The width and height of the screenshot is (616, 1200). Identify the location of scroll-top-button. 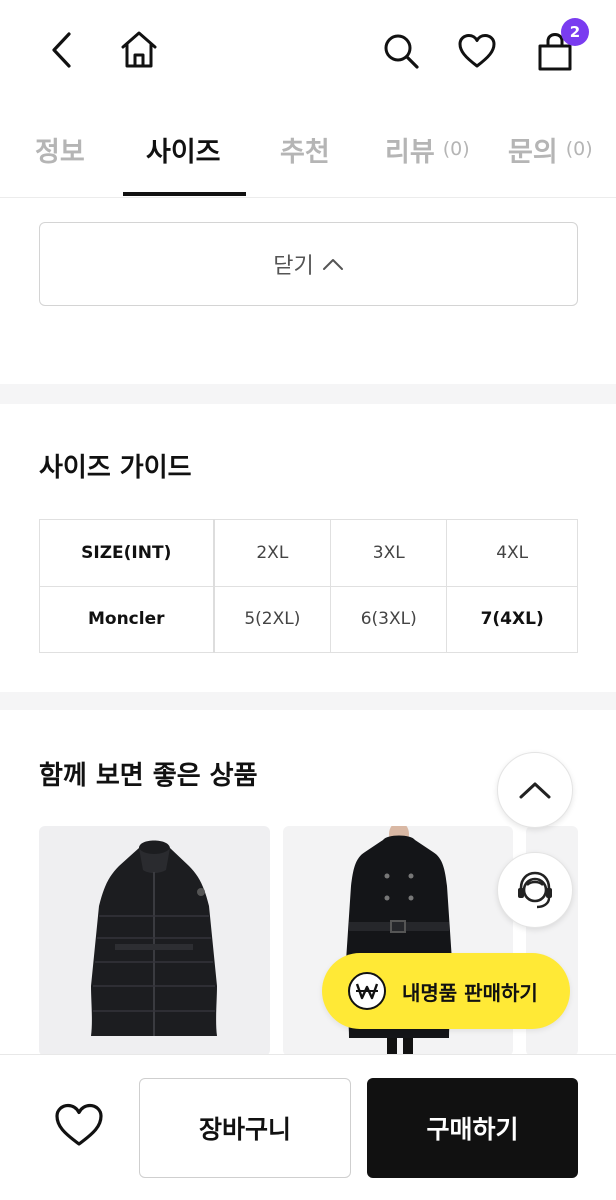
(535, 790).